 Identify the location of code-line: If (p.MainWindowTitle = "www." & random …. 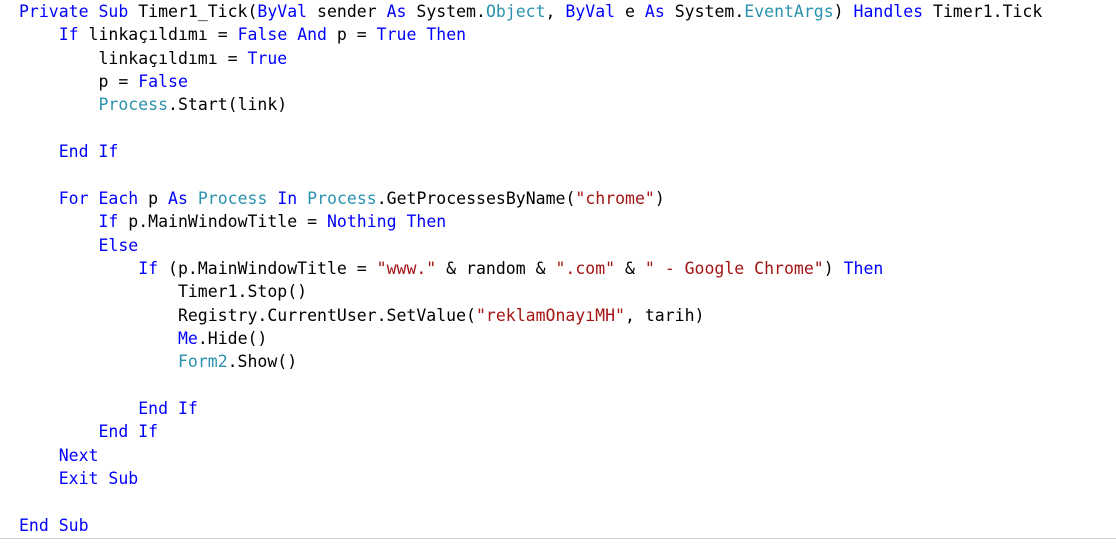
(451, 268).